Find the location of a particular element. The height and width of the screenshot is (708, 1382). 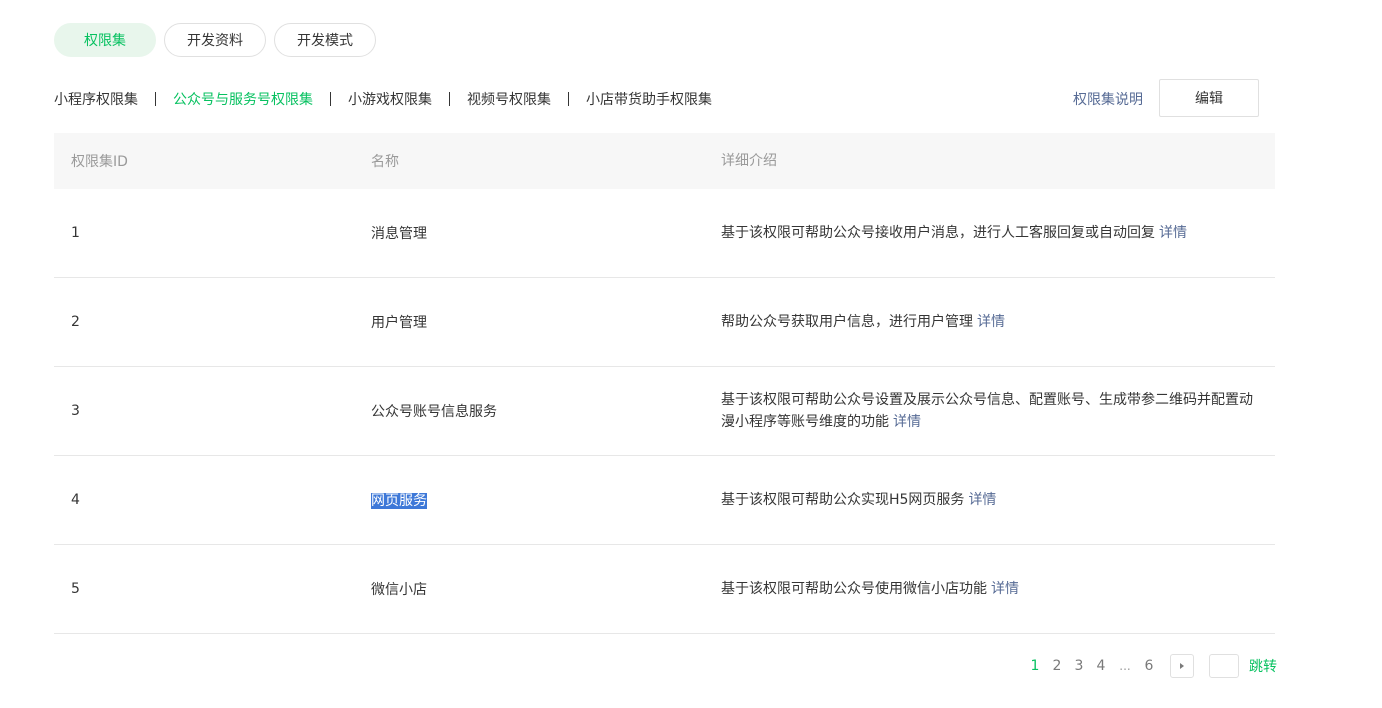

header-desc: 详细介绍 is located at coordinates (749, 161).